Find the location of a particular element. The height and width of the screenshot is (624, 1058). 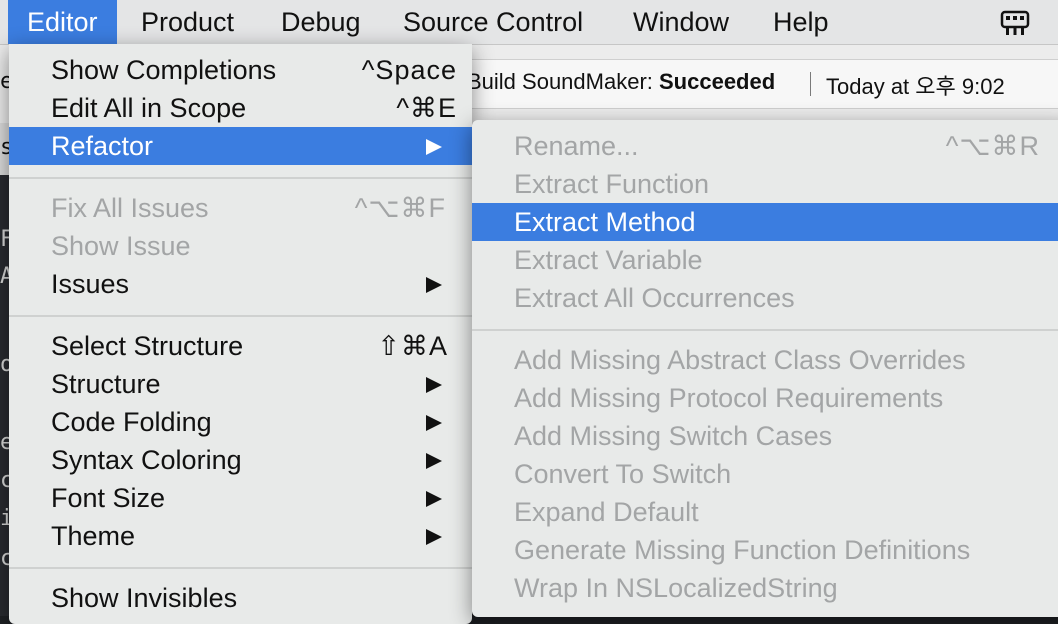

activity-timestamp: Today at 오후 9:02 is located at coordinates (915, 86).